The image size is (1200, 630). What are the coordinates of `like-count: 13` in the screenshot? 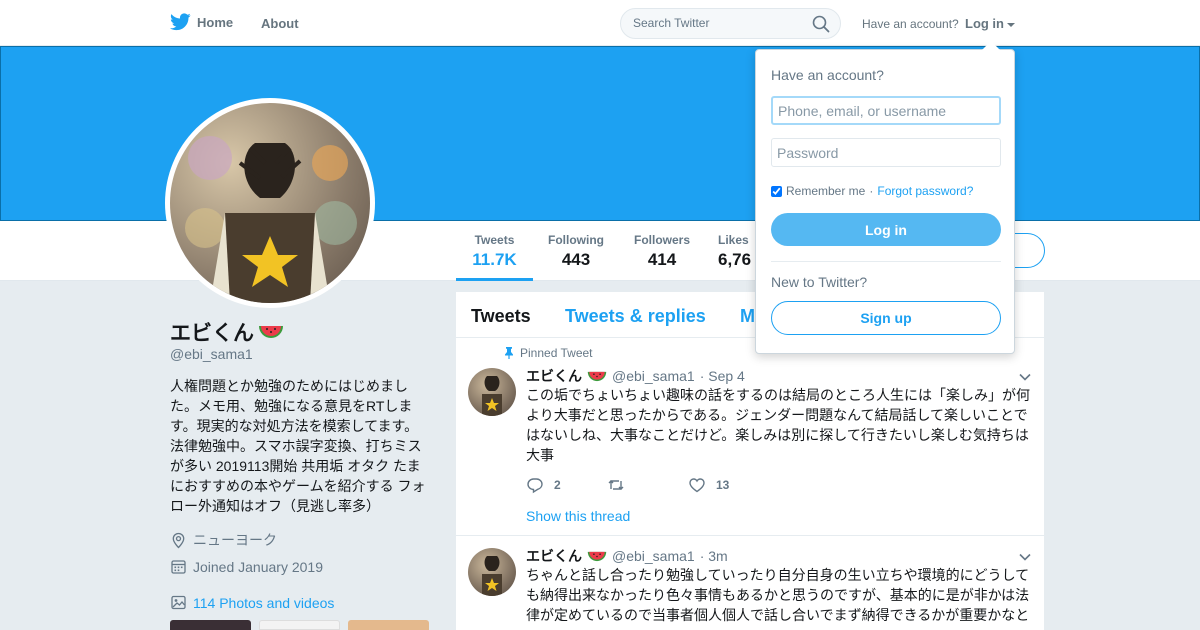 It's located at (723, 485).